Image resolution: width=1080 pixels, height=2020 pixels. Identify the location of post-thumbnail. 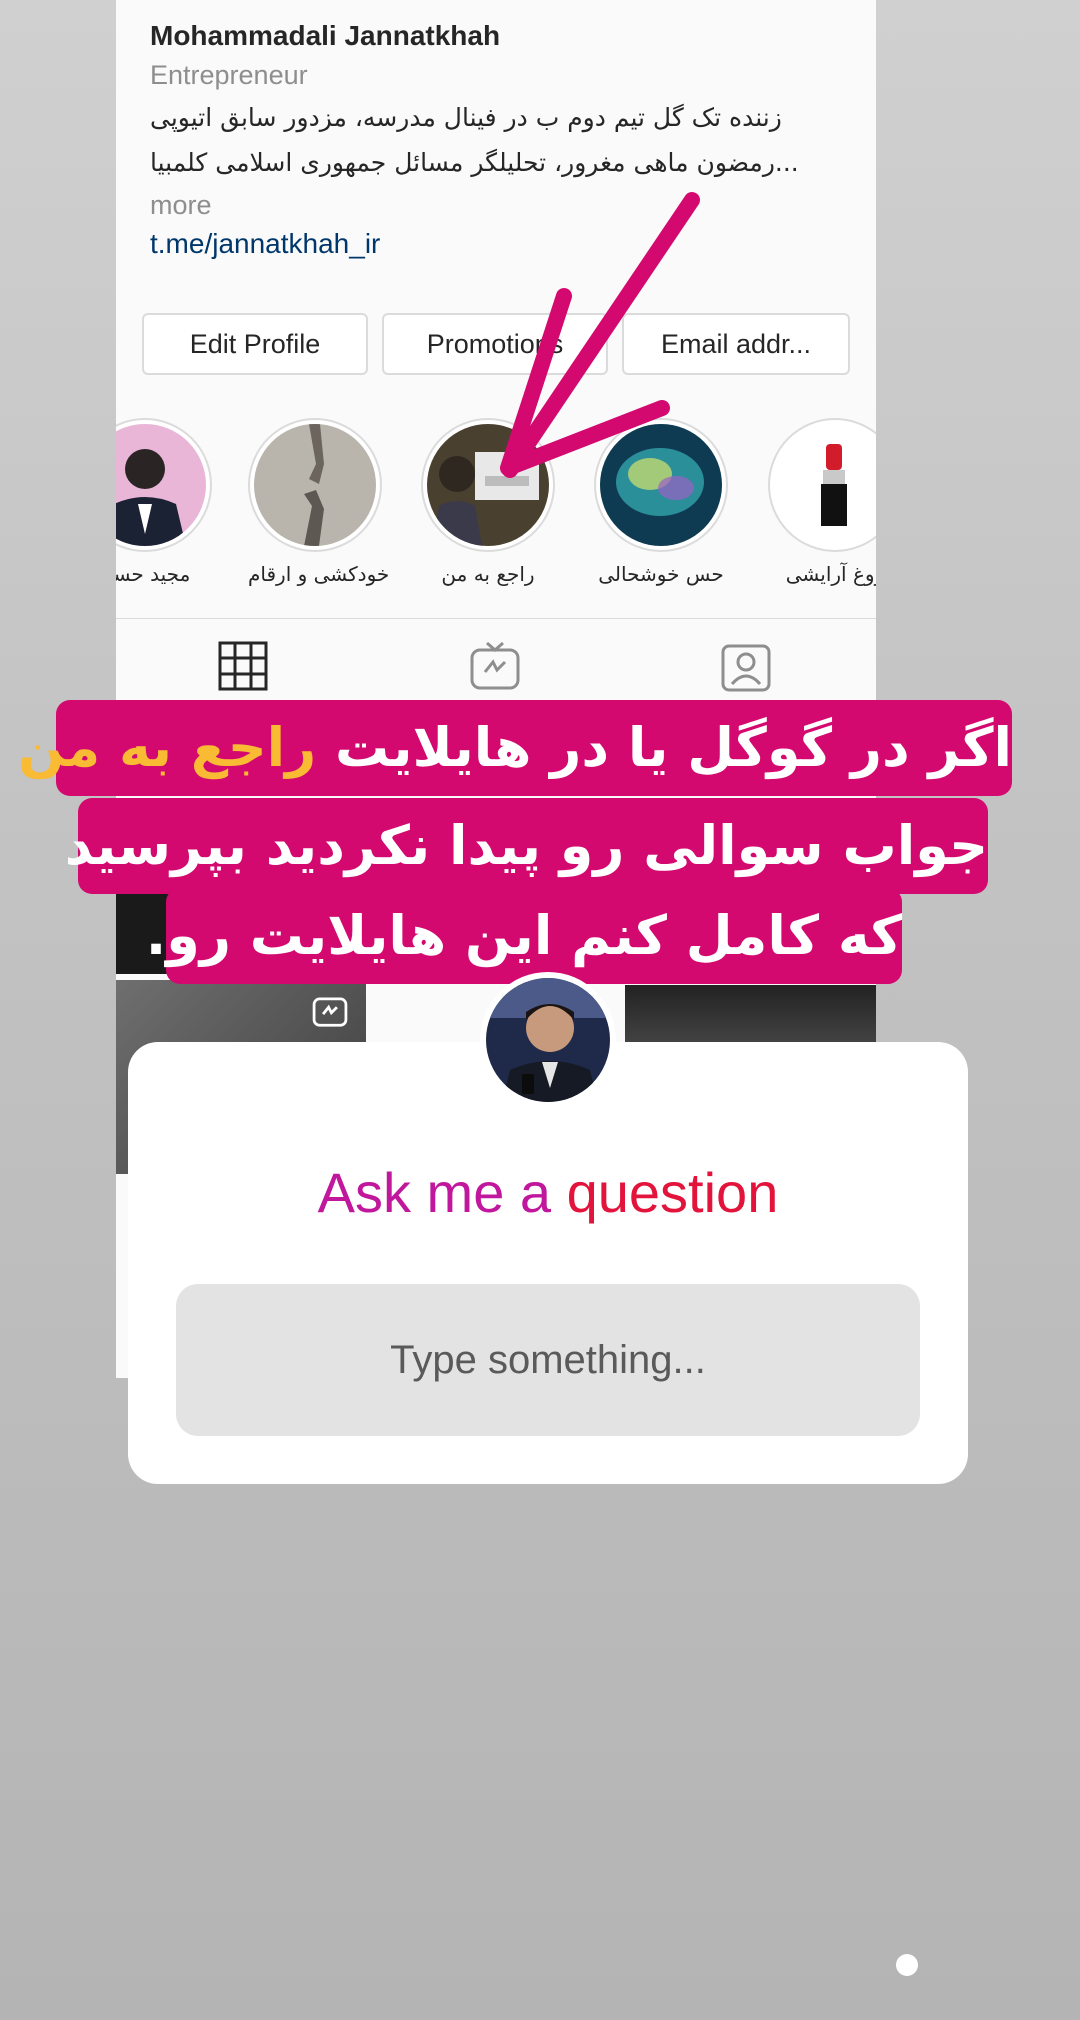
(750, 1015).